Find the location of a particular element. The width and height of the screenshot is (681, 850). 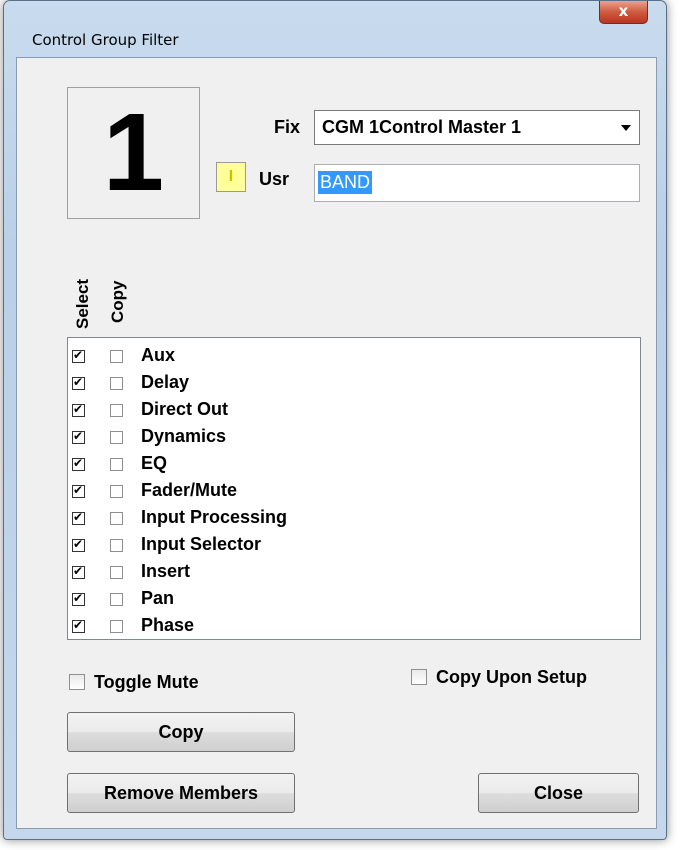

list-item: Dynamics is located at coordinates (354, 437).